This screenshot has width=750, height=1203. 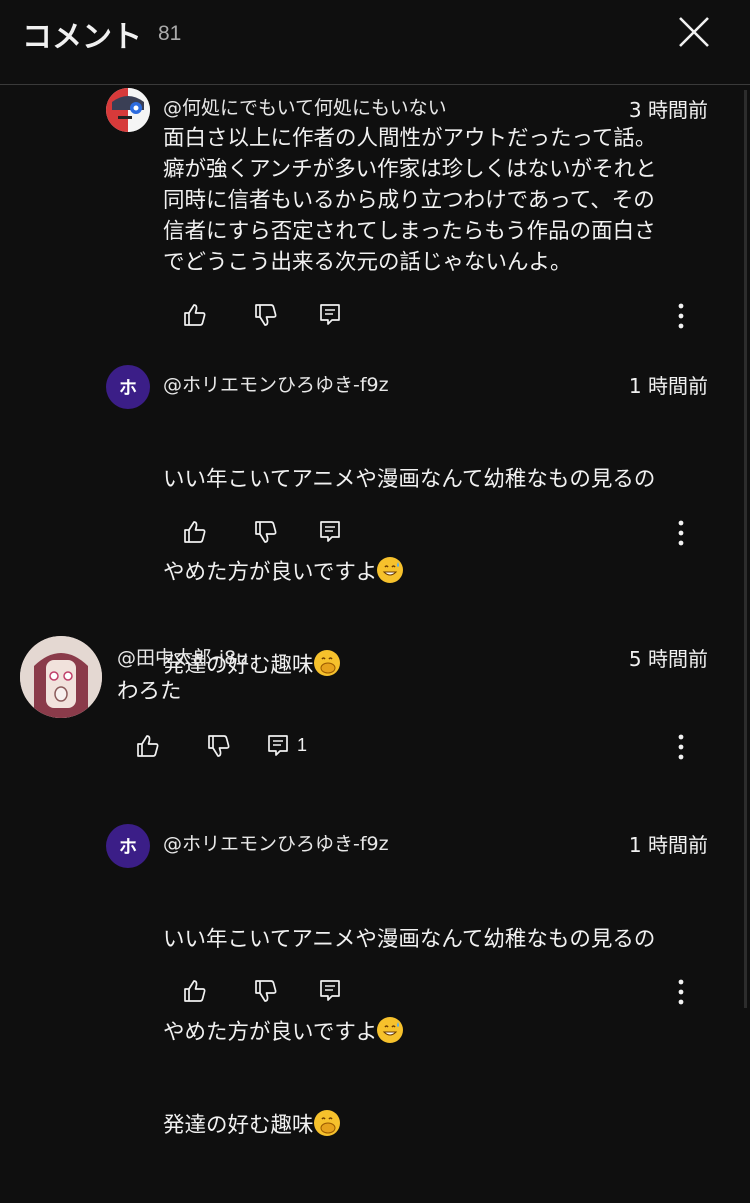 I want to click on reply-count: 1, so click(x=302, y=745).